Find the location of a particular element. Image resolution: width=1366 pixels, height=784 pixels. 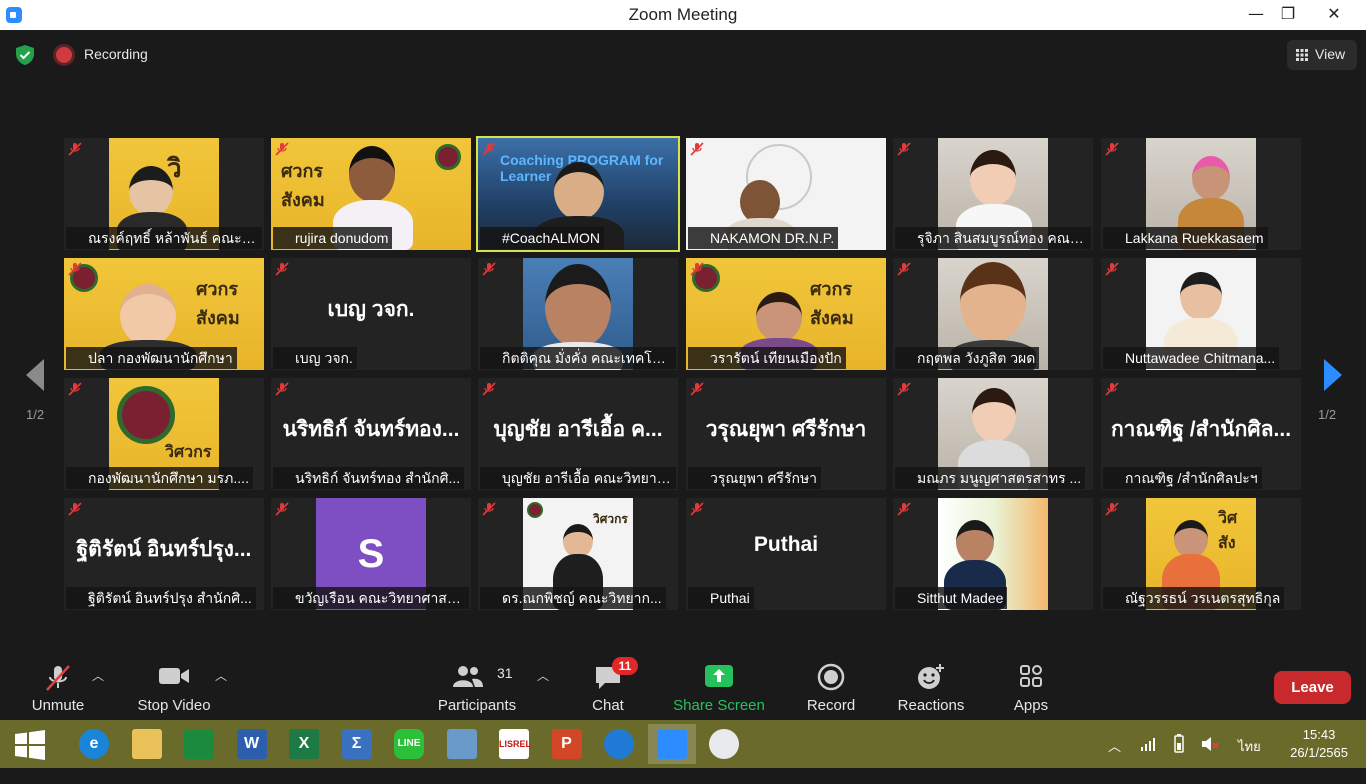

participants-label: Participants is located at coordinates (477, 705).